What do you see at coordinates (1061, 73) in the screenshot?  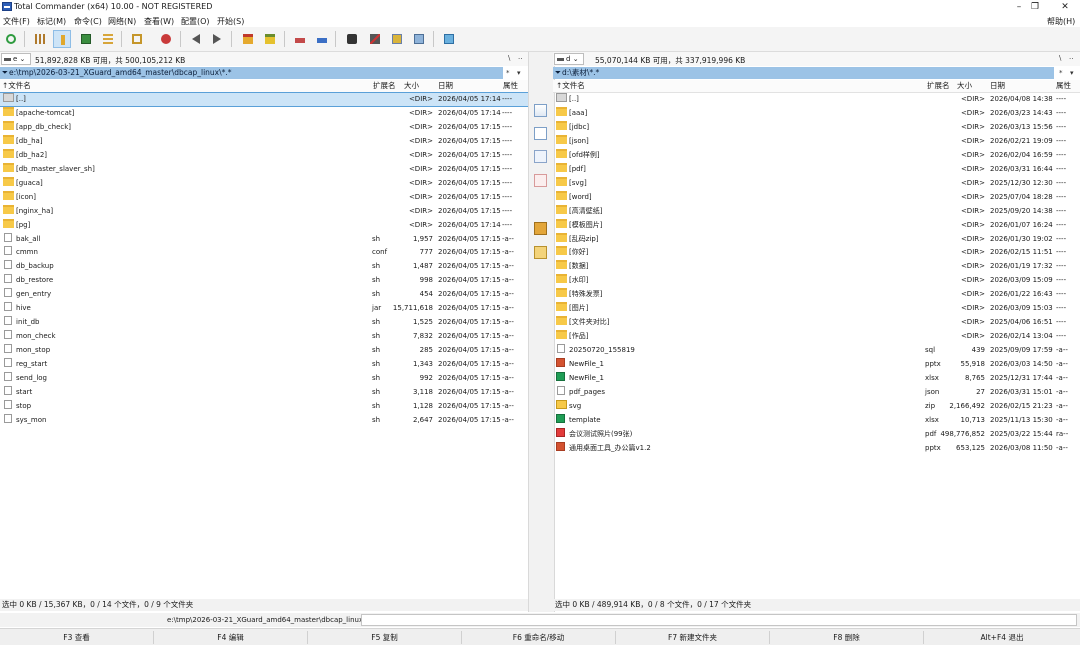 I see `right-filter-star: *` at bounding box center [1061, 73].